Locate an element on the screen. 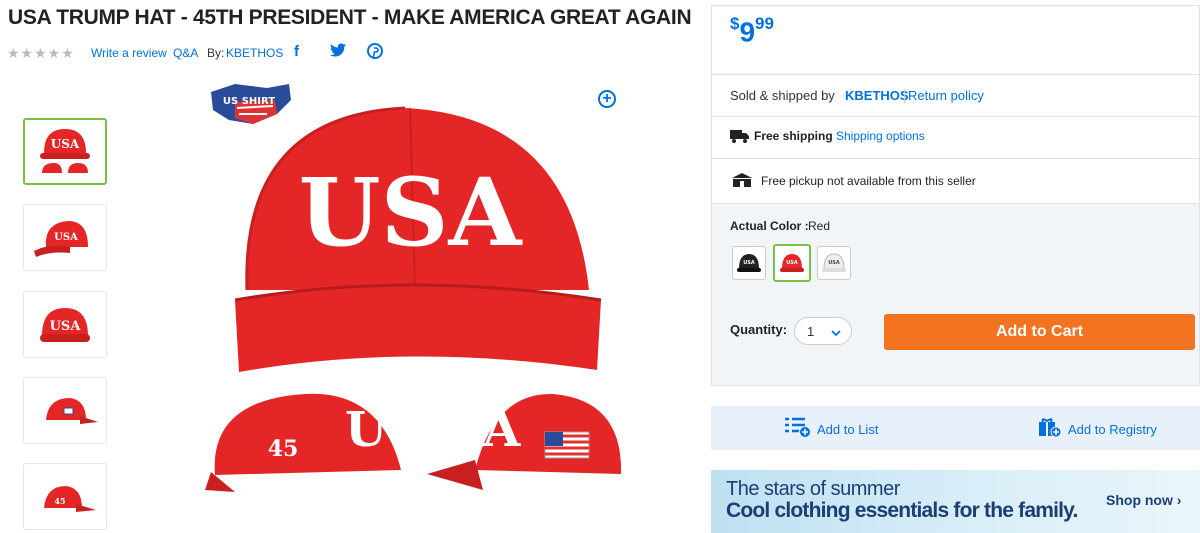 Image resolution: width=1200 pixels, height=533 pixels. thumbnail-2: USA is located at coordinates (65, 237).